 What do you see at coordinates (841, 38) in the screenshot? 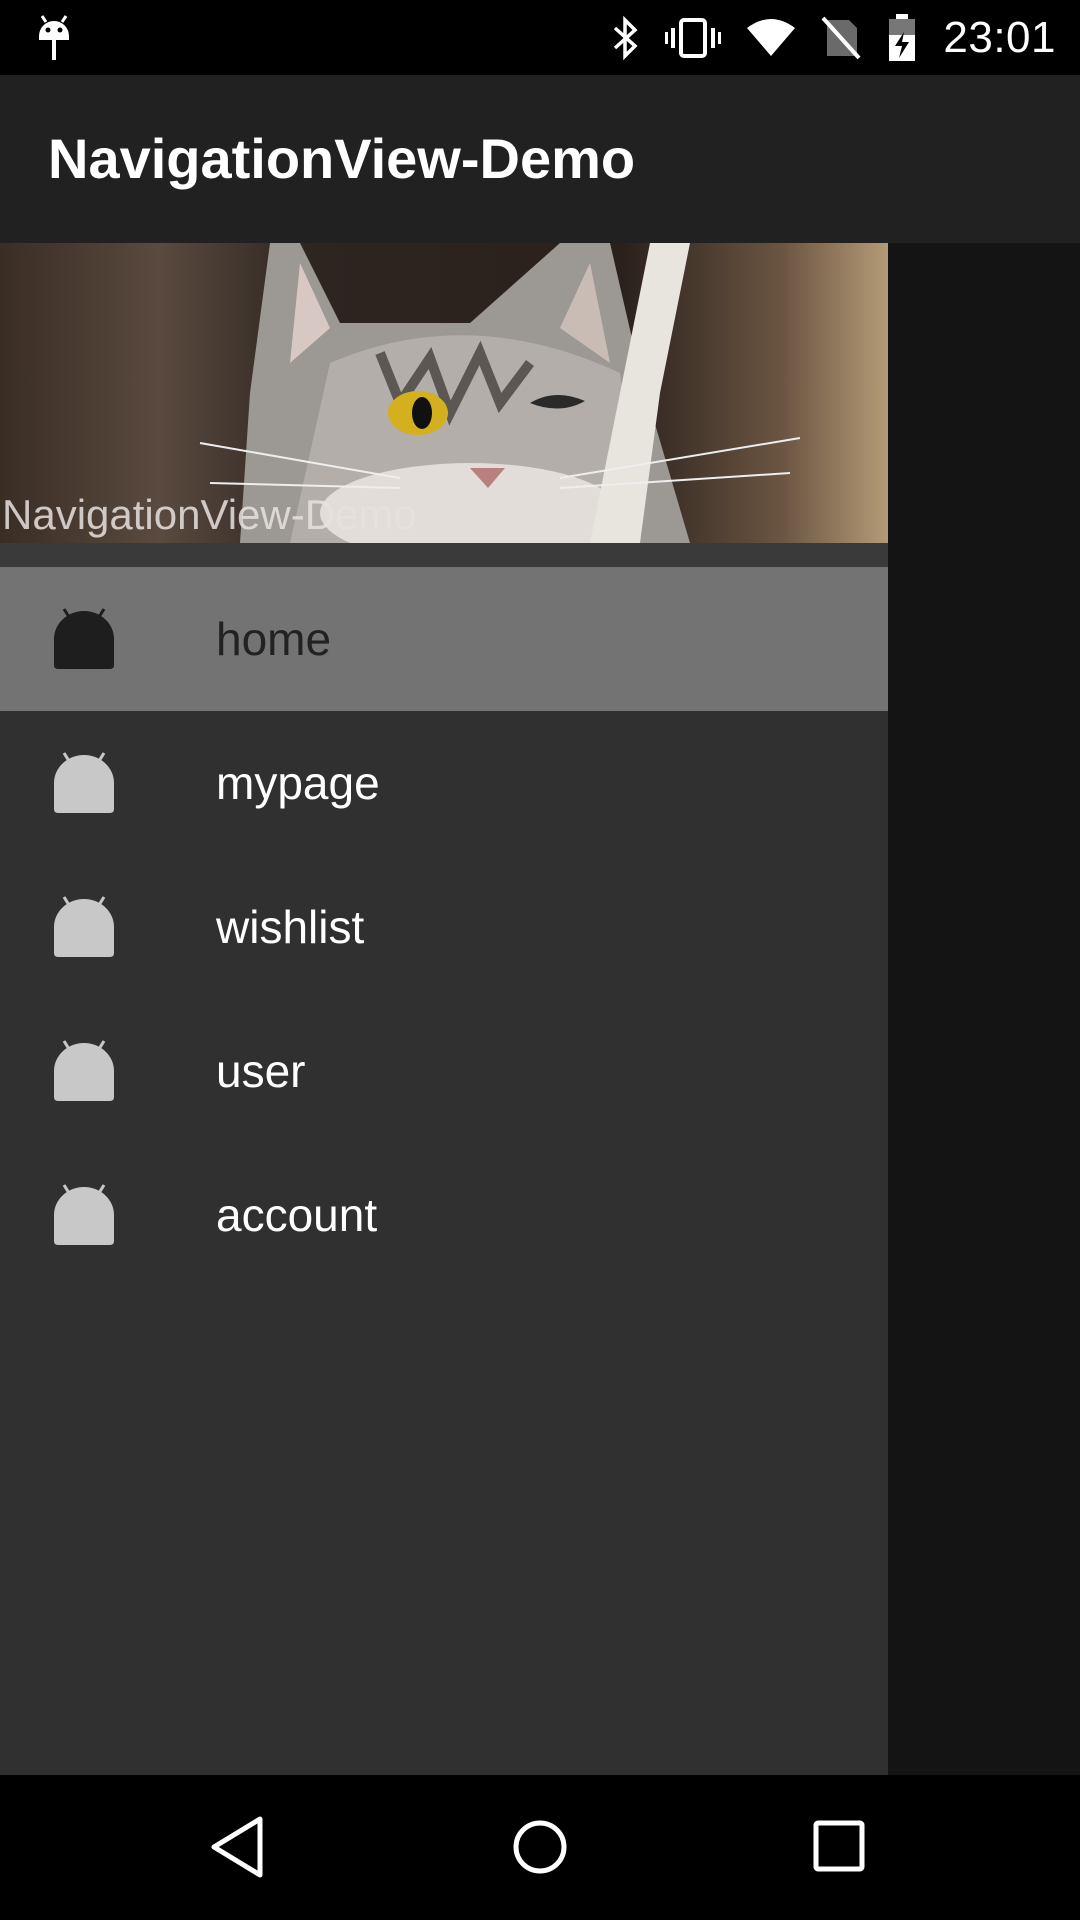
I see `no-sim-icon` at bounding box center [841, 38].